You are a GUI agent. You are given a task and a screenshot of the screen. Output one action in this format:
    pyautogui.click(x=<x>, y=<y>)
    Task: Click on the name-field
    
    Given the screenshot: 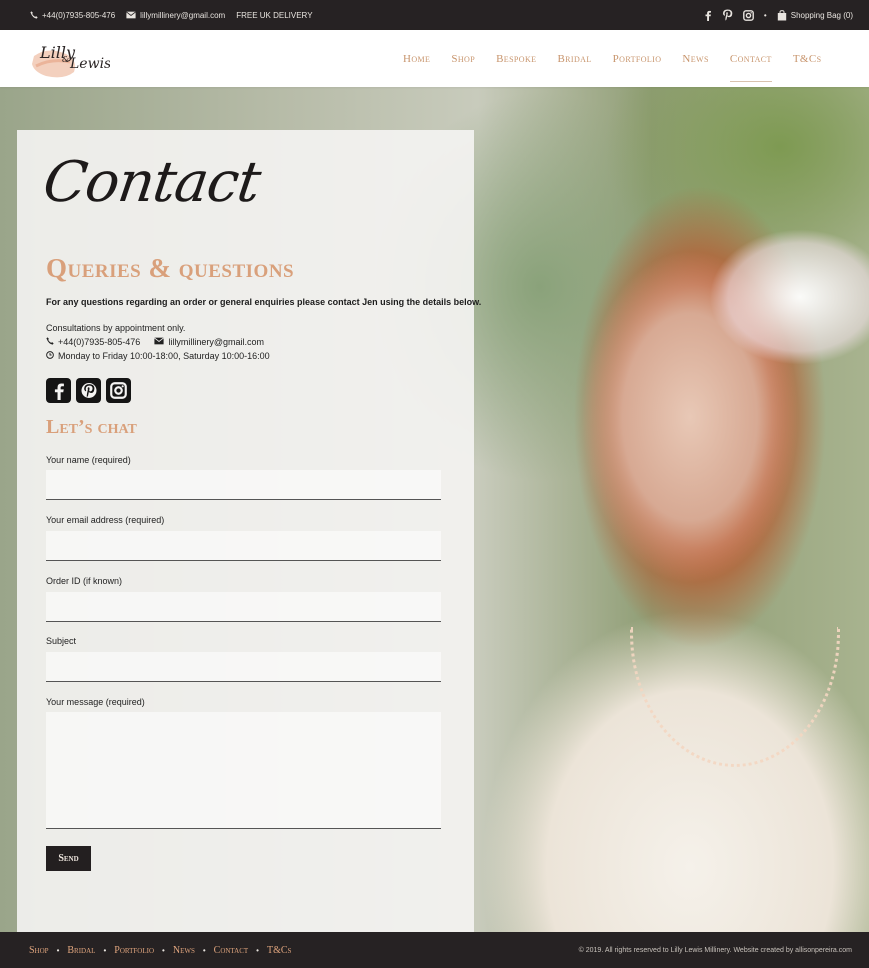 What is the action you would take?
    pyautogui.click(x=243, y=485)
    